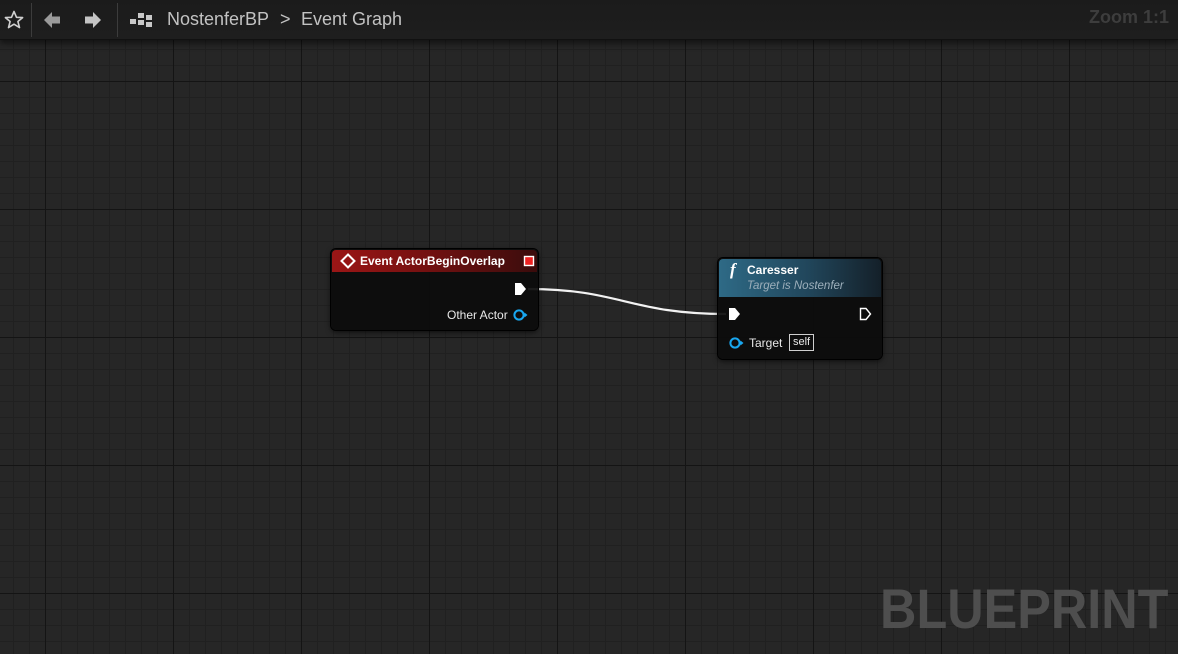 This screenshot has width=1178, height=654. What do you see at coordinates (348, 261) in the screenshot?
I see `event-diamond-icon` at bounding box center [348, 261].